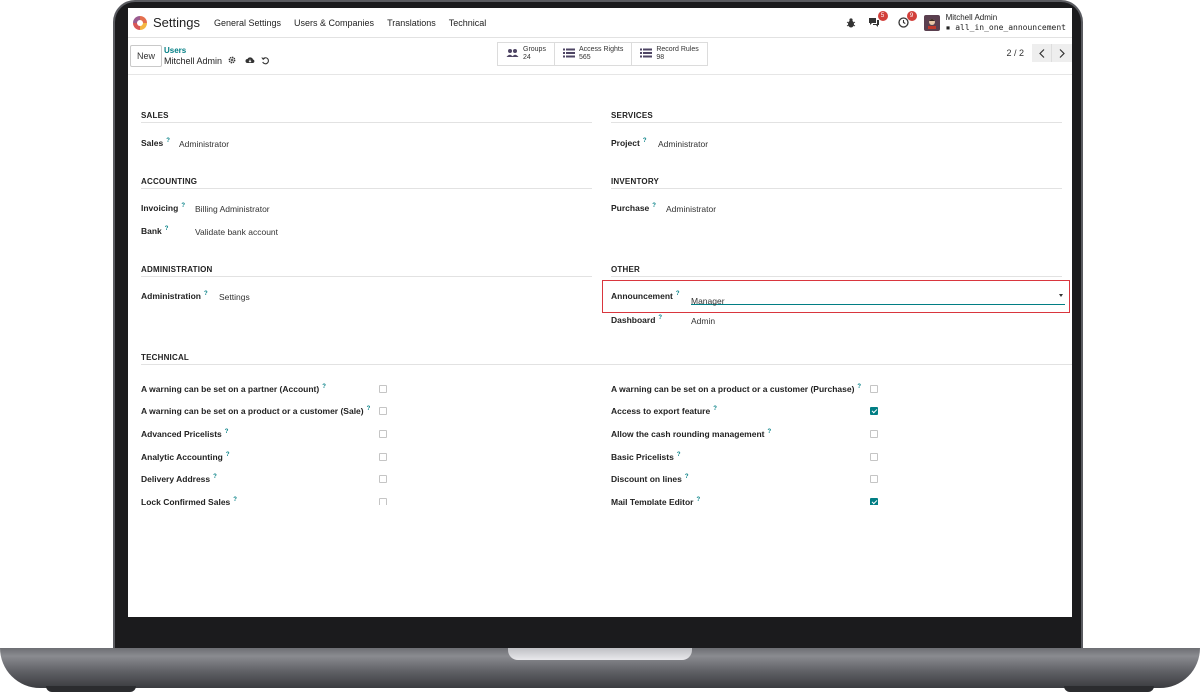 The width and height of the screenshot is (1200, 697). I want to click on field-value-project: Administrator, so click(683, 144).